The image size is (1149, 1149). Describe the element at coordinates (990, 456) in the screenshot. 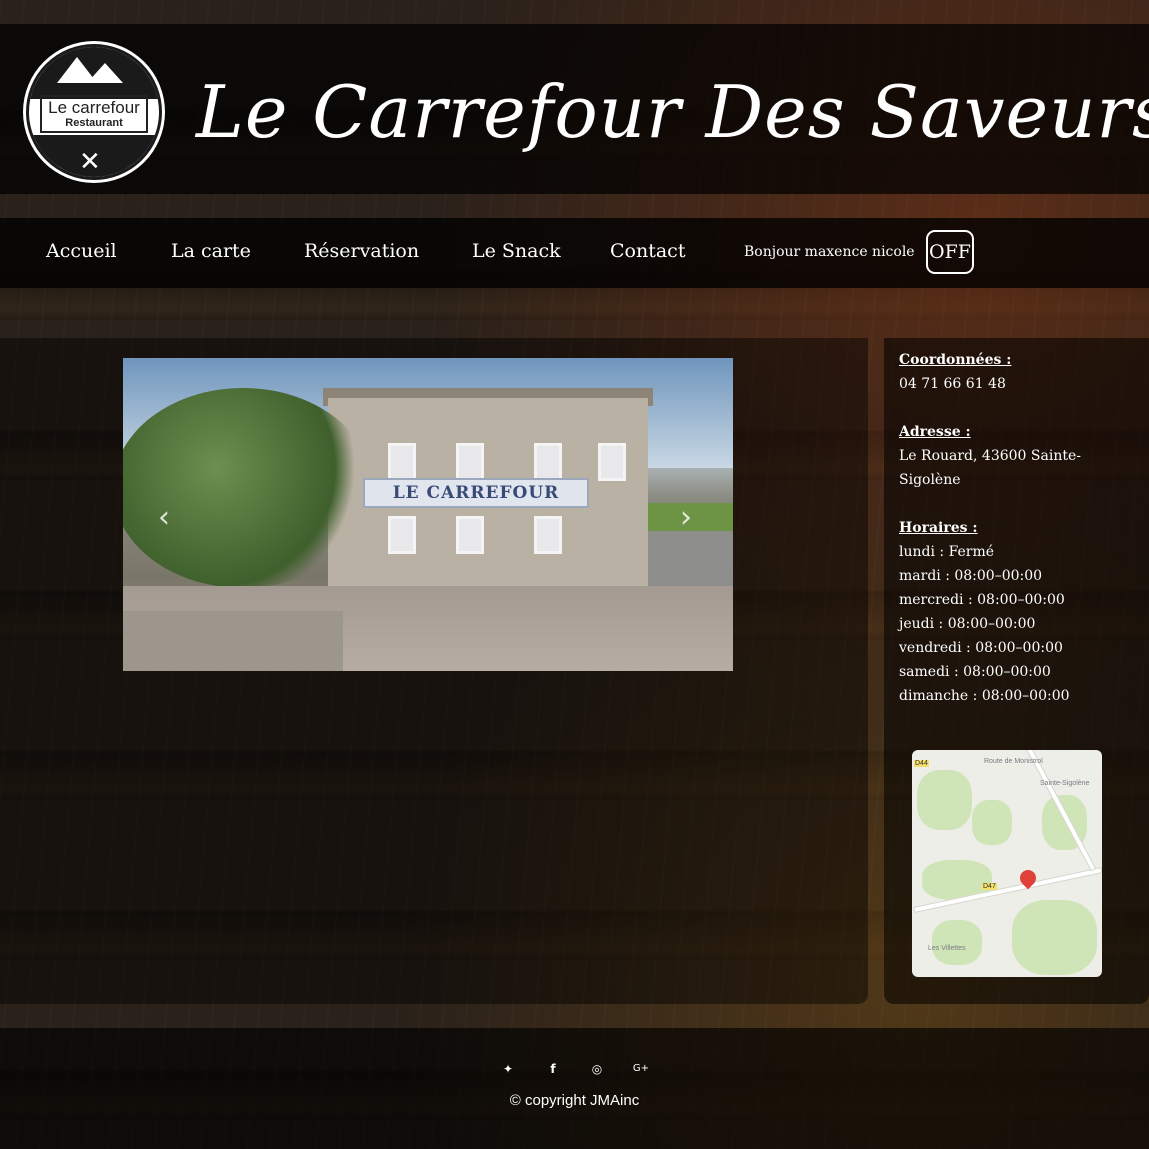

I see `address-line: Le Rouard, 43600 Sainte-` at that location.